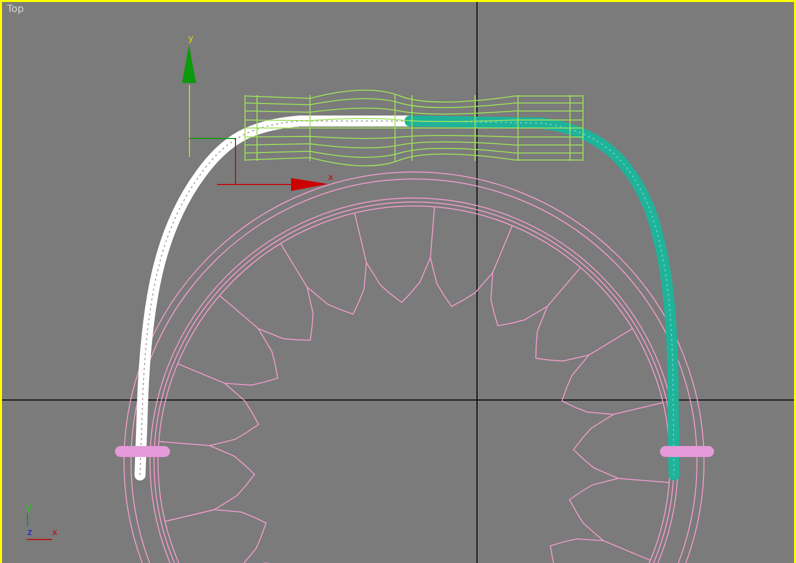 The height and width of the screenshot is (563, 796). What do you see at coordinates (39, 526) in the screenshot?
I see `axis-tripod-drawing` at bounding box center [39, 526].